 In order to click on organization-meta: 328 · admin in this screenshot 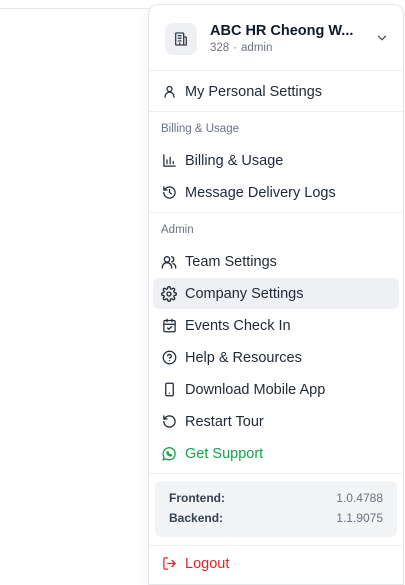, I will do `click(241, 48)`.